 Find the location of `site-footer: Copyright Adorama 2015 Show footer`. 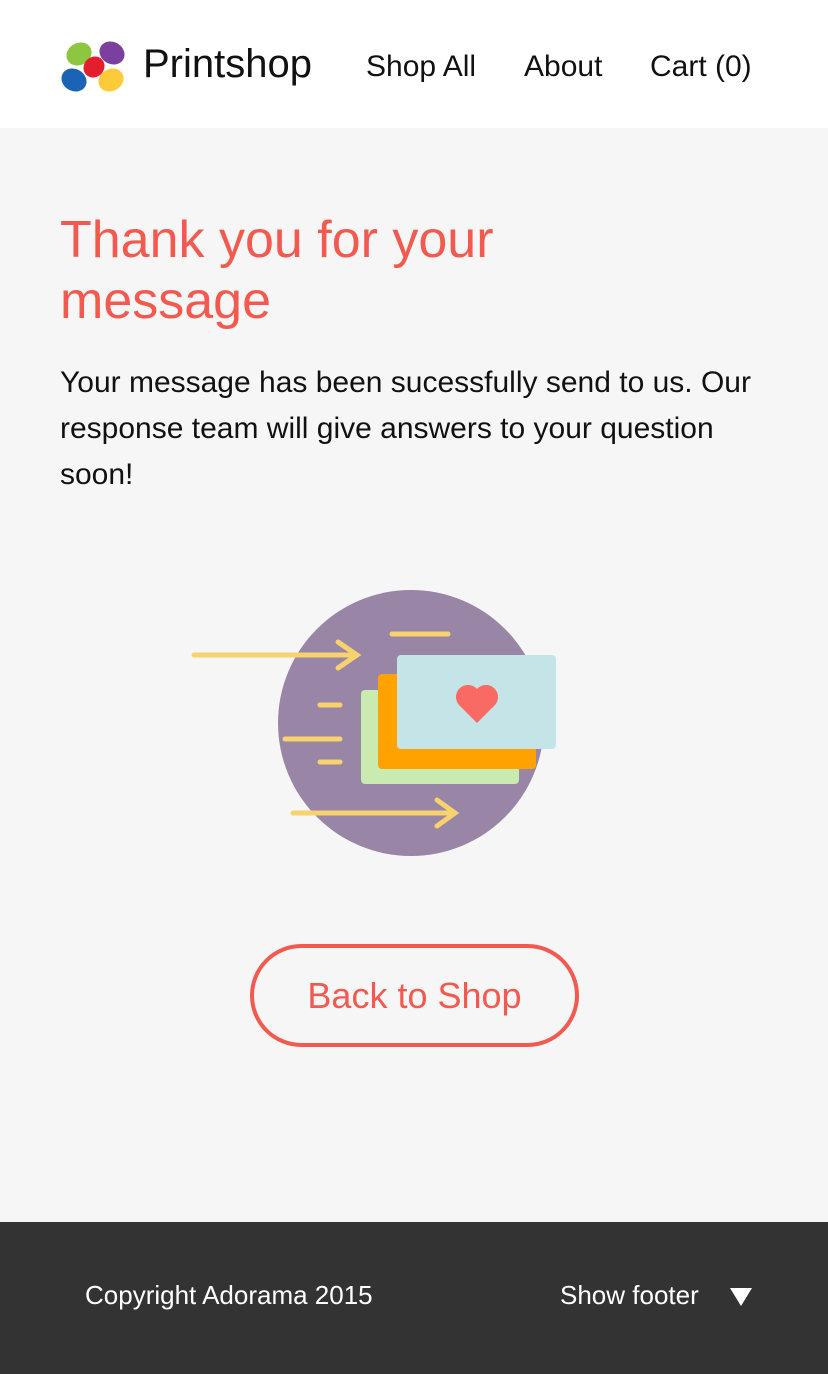

site-footer: Copyright Adorama 2015 Show footer is located at coordinates (414, 1298).